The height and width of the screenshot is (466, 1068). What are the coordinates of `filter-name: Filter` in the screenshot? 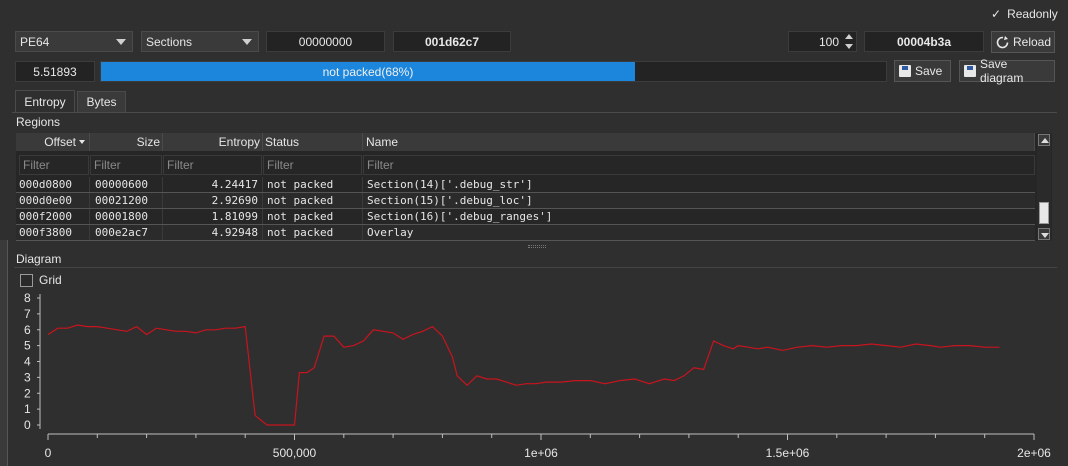 It's located at (699, 165).